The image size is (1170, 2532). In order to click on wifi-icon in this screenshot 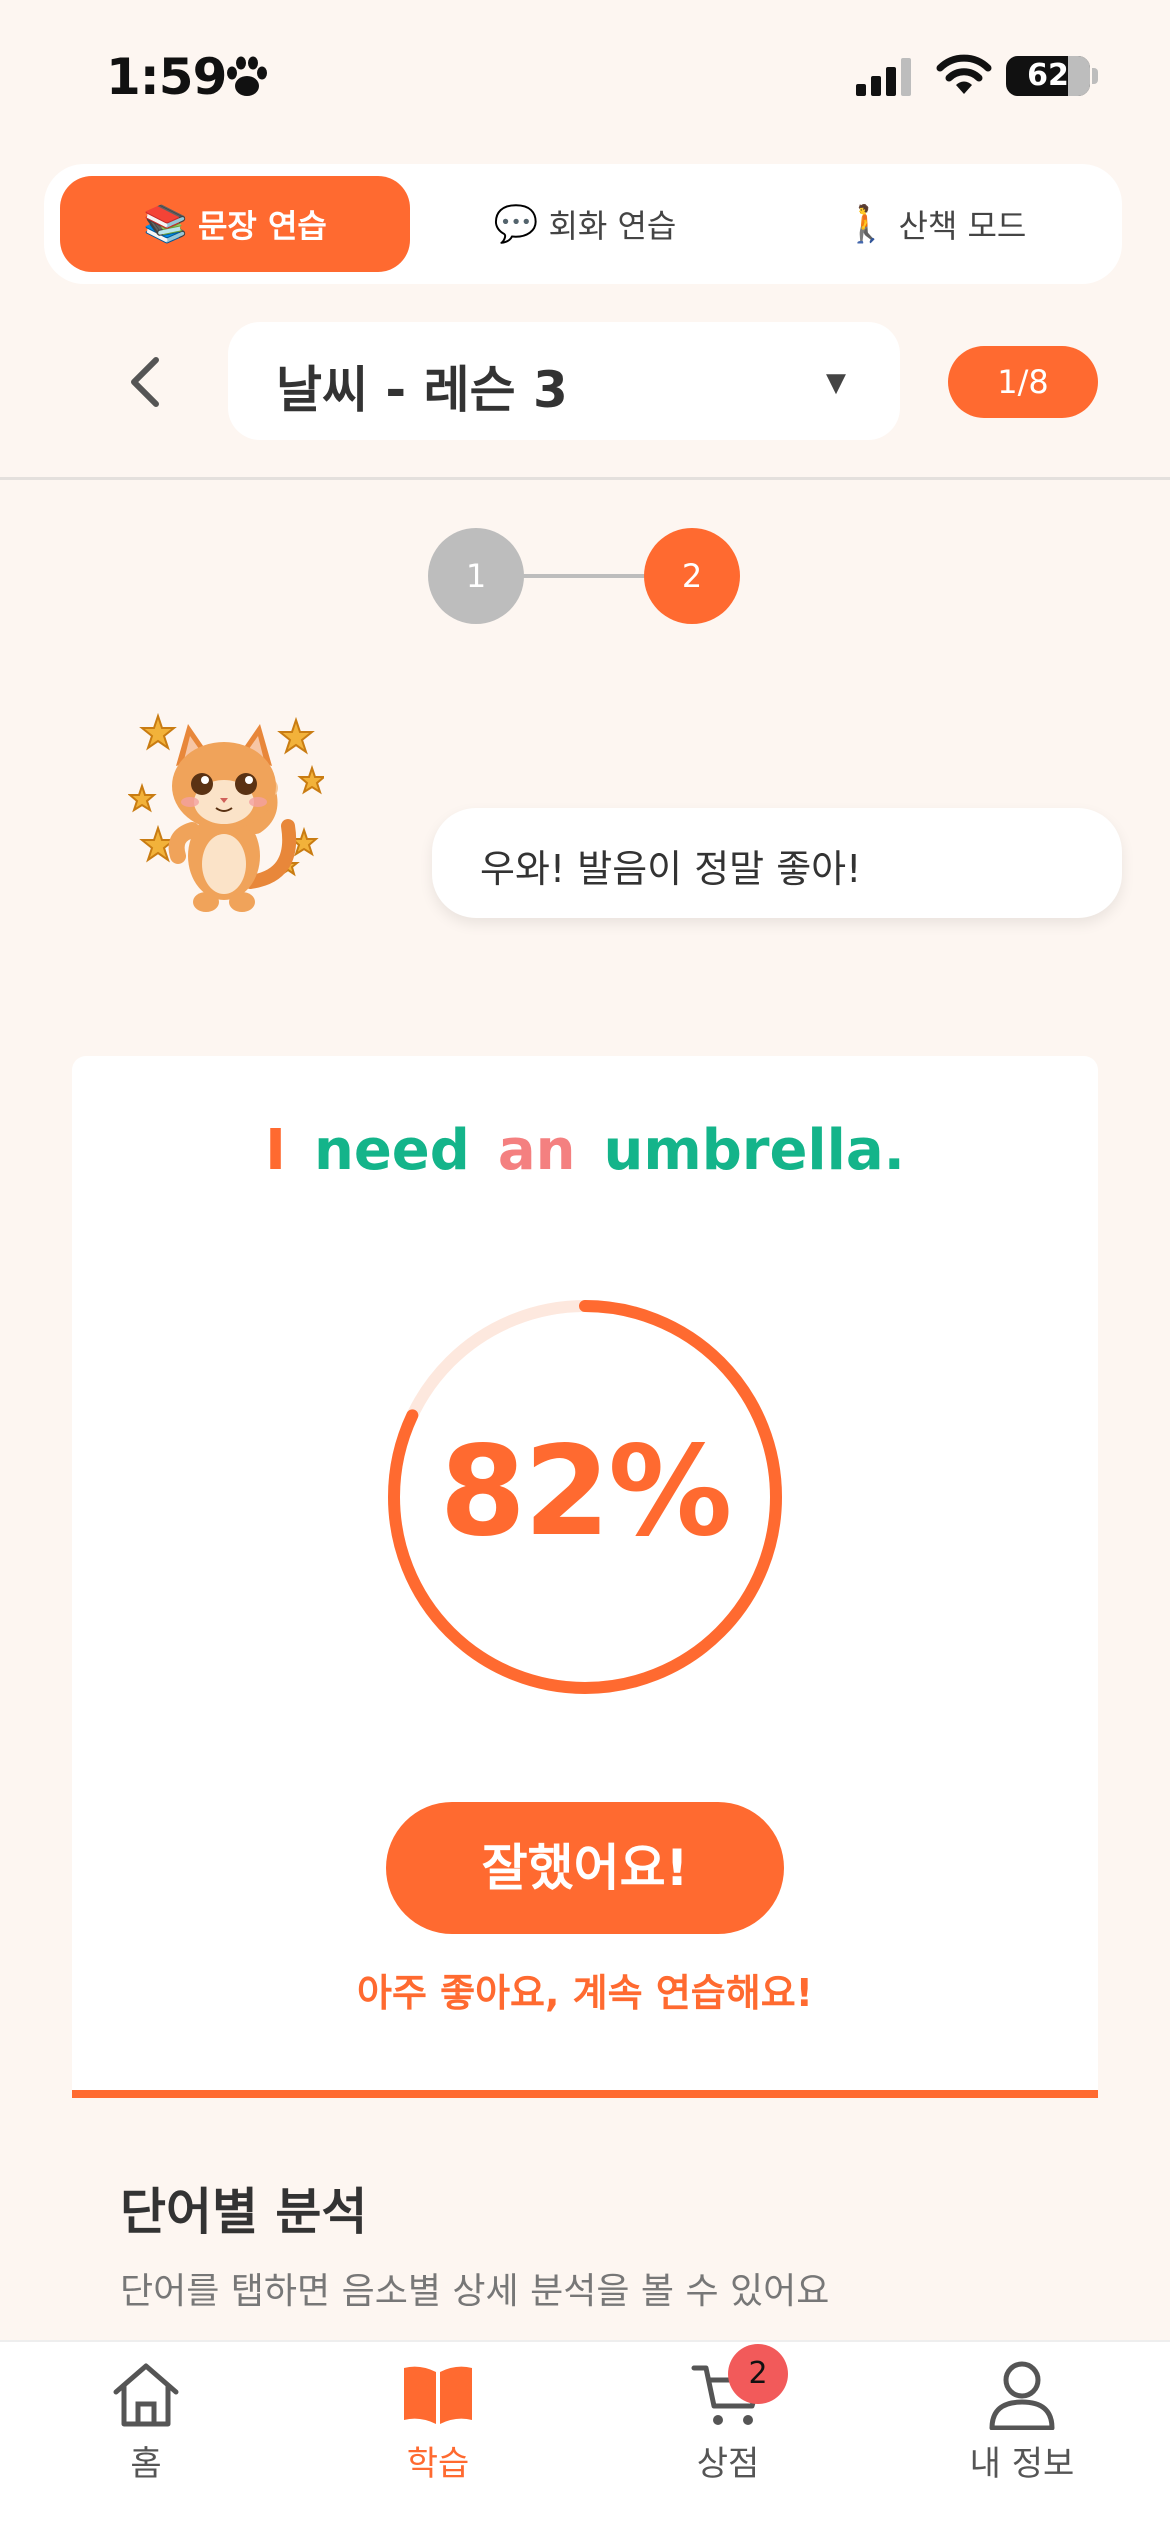, I will do `click(964, 74)`.